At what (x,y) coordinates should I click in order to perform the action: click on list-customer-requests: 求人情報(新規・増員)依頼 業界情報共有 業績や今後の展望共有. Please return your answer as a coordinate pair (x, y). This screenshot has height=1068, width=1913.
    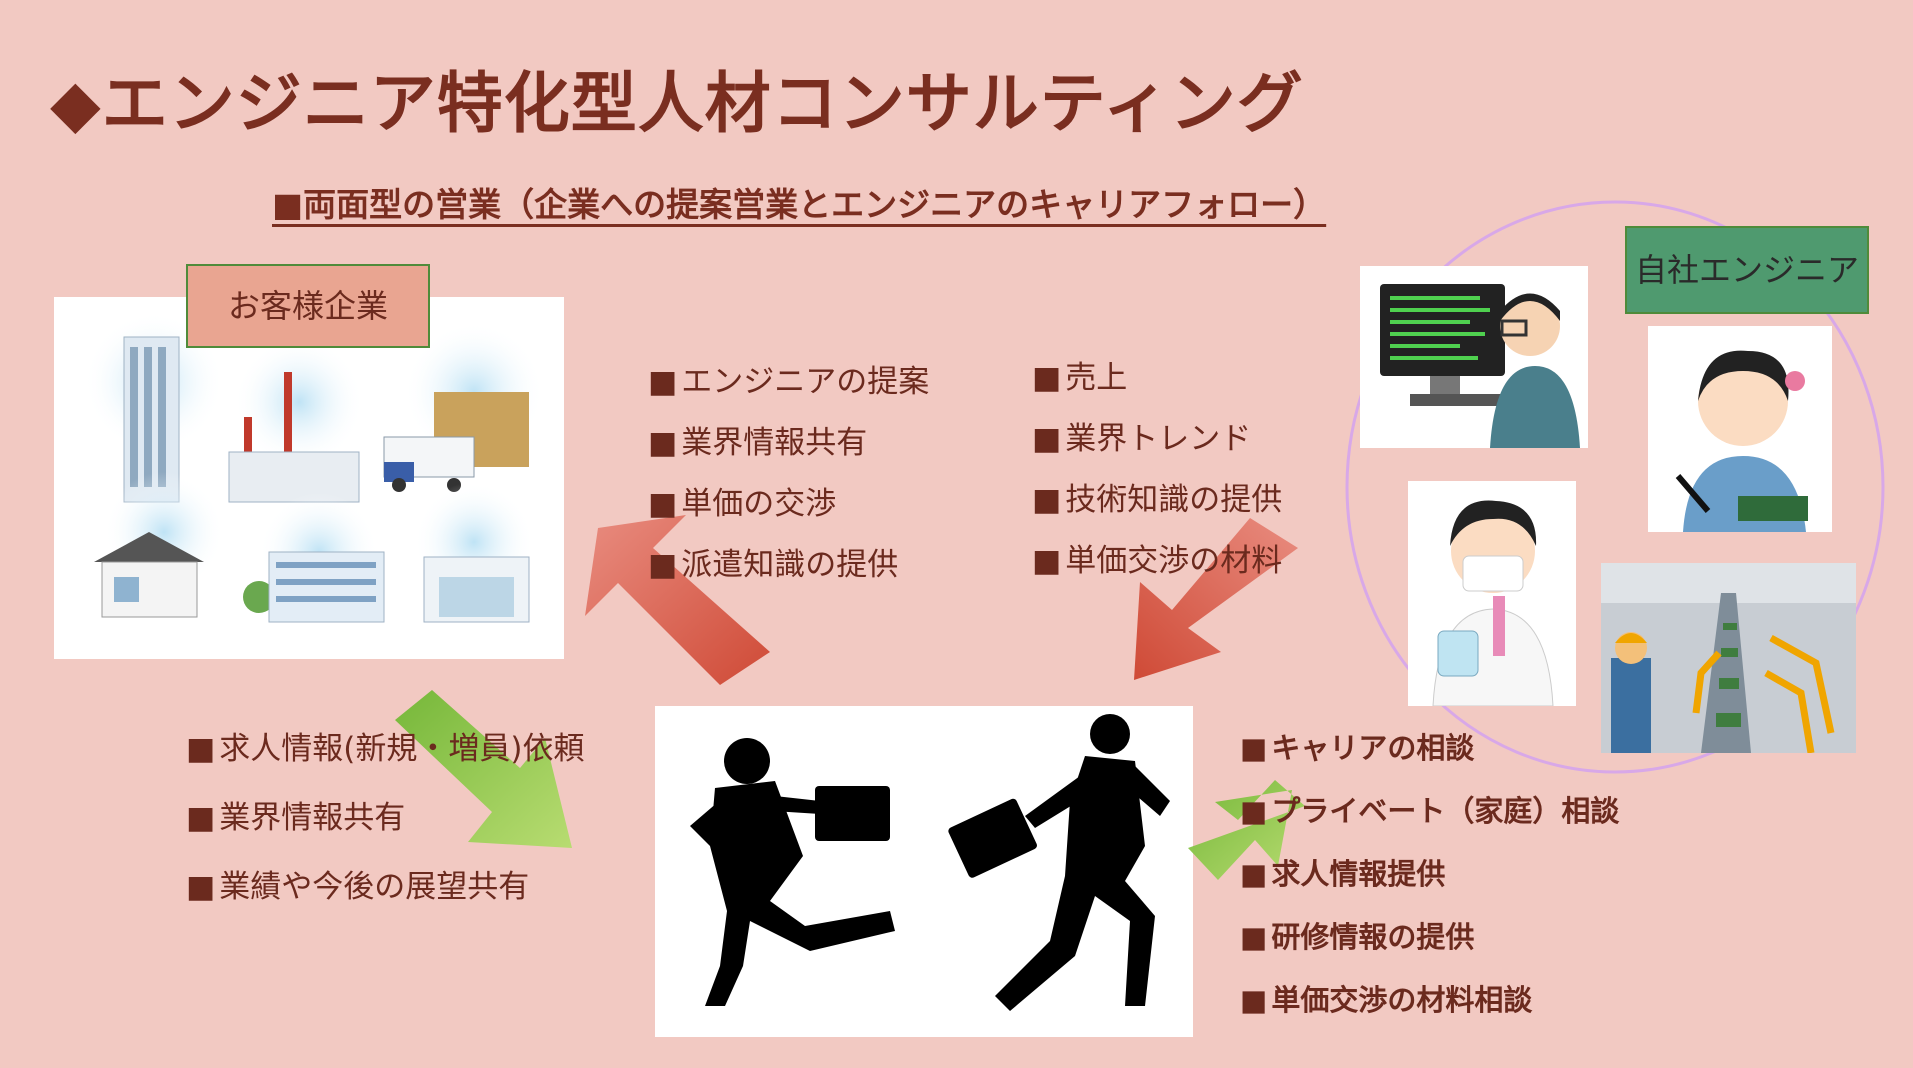
    Looking at the image, I should click on (385, 818).